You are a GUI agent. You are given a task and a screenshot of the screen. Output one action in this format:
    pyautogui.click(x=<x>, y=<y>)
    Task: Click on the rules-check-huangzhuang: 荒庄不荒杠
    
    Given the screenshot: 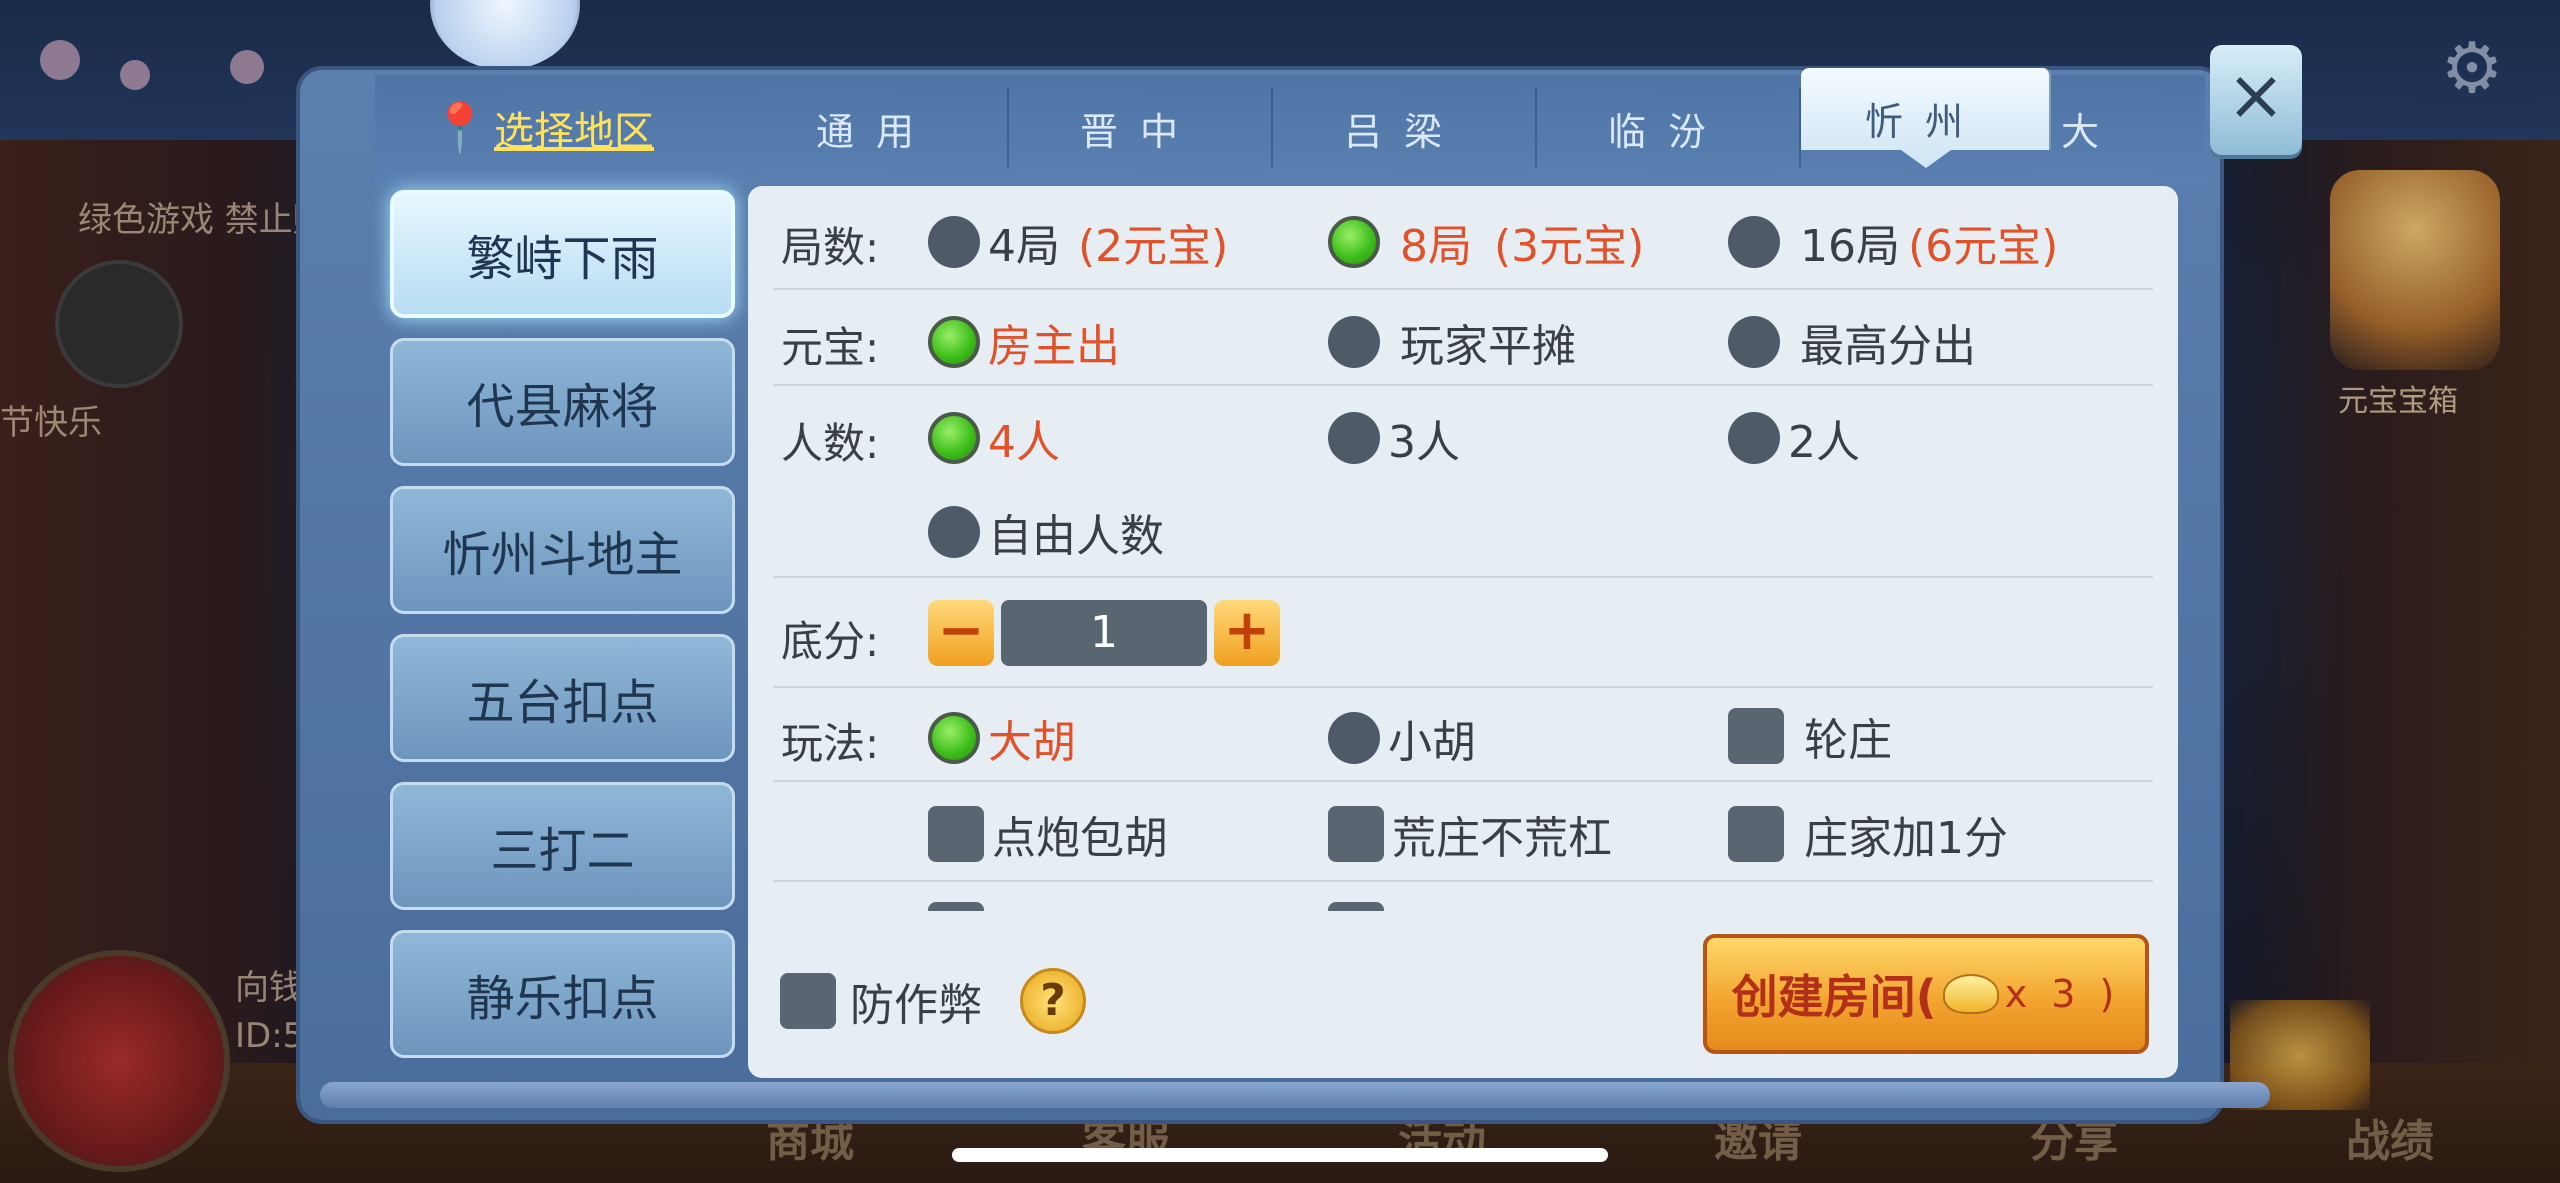 What is the action you would take?
    pyautogui.click(x=1470, y=834)
    